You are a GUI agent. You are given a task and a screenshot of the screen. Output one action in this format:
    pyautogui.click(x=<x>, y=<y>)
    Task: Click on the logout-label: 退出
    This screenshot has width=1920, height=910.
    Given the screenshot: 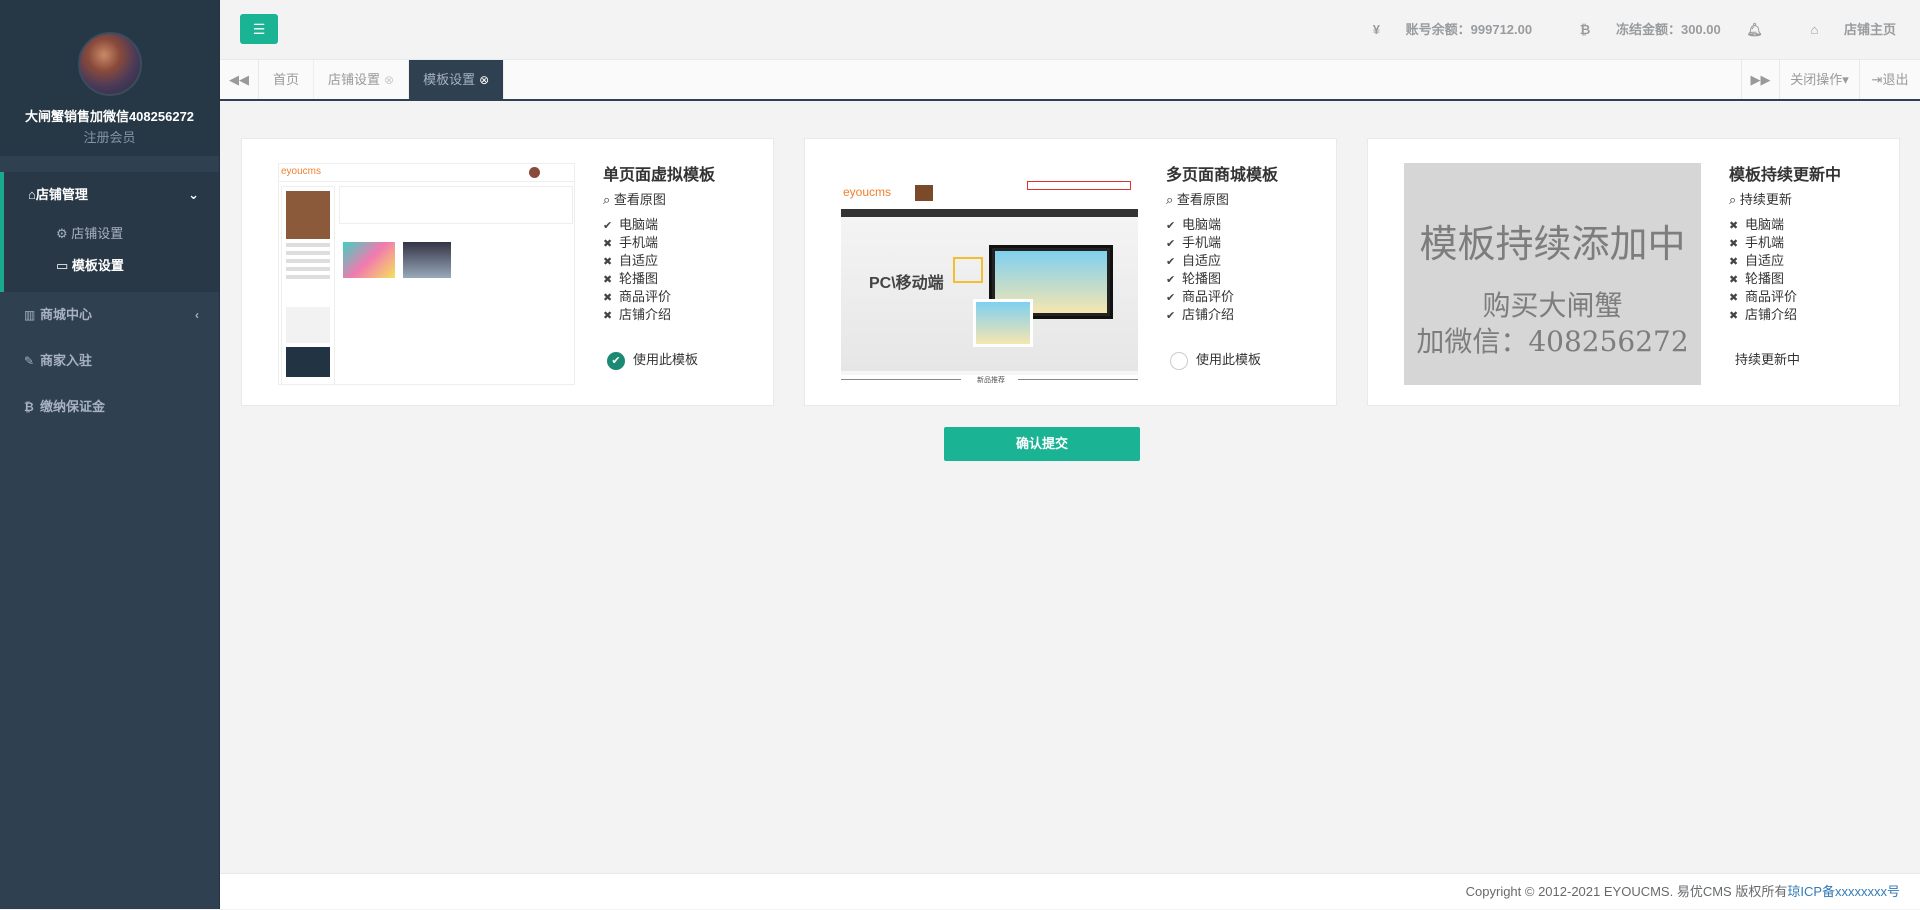 What is the action you would take?
    pyautogui.click(x=1895, y=79)
    